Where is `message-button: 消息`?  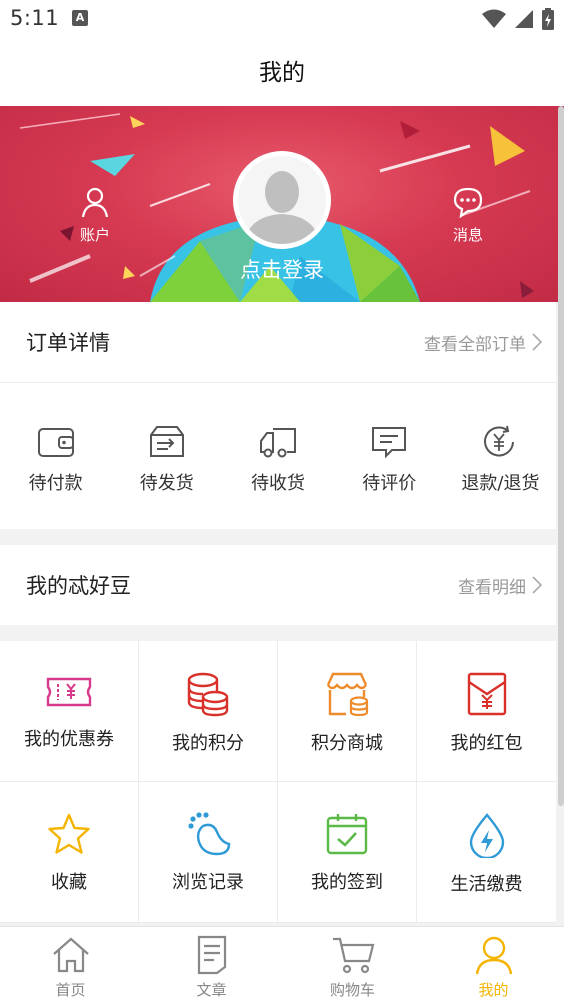
message-button: 消息 is located at coordinates (468, 215).